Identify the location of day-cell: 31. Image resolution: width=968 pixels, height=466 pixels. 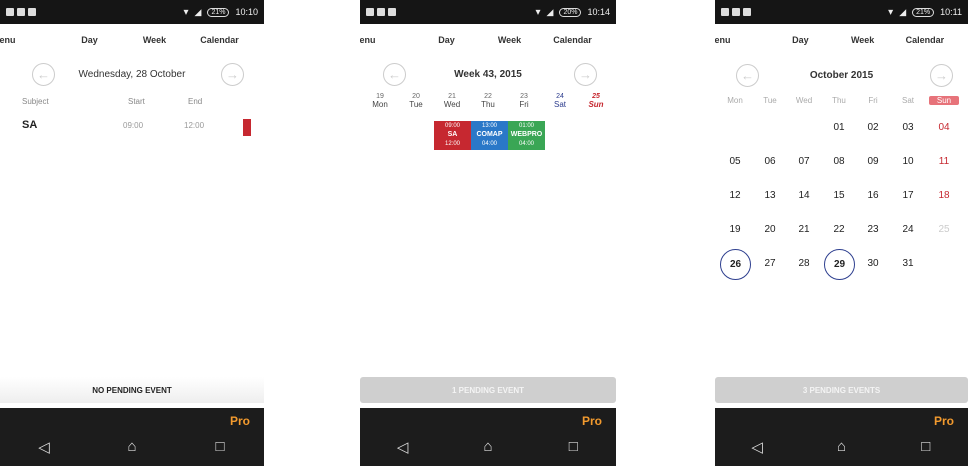
(908, 264).